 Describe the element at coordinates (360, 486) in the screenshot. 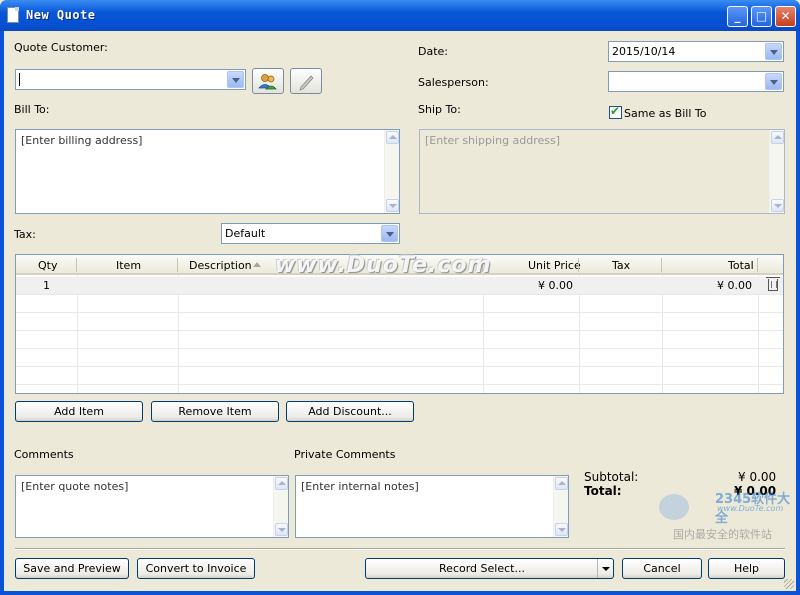

I see `private-comments-placeholder: [Enter internal notes]` at that location.